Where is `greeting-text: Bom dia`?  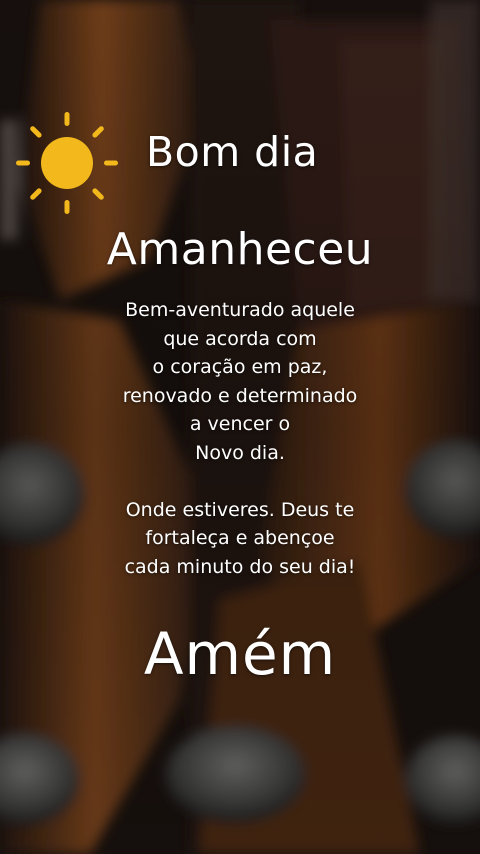
greeting-text: Bom dia is located at coordinates (232, 152).